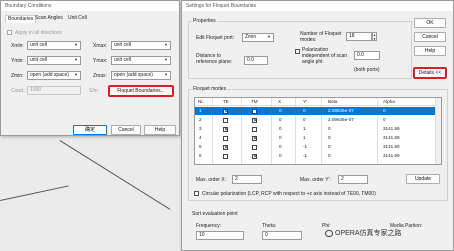 The height and width of the screenshot is (251, 454). I want to click on table-row: 6 ✕ 0 -1 0 3141.59, so click(318, 156).